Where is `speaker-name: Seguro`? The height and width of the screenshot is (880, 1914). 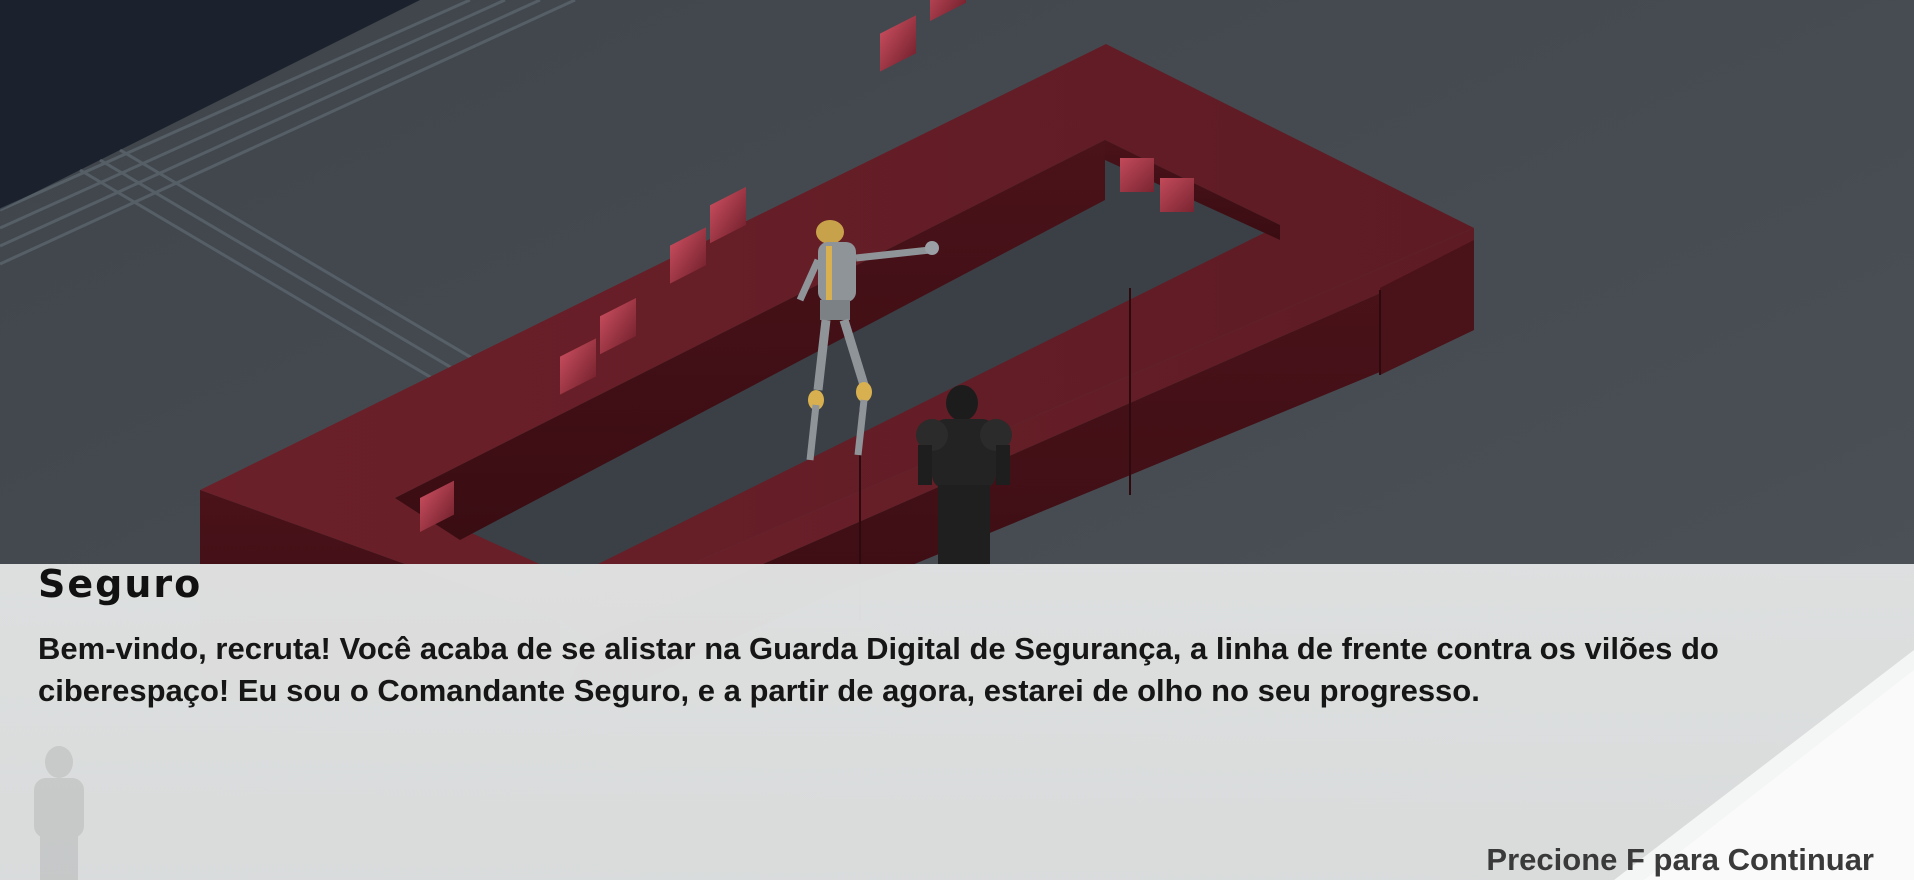
speaker-name: Seguro is located at coordinates (120, 584).